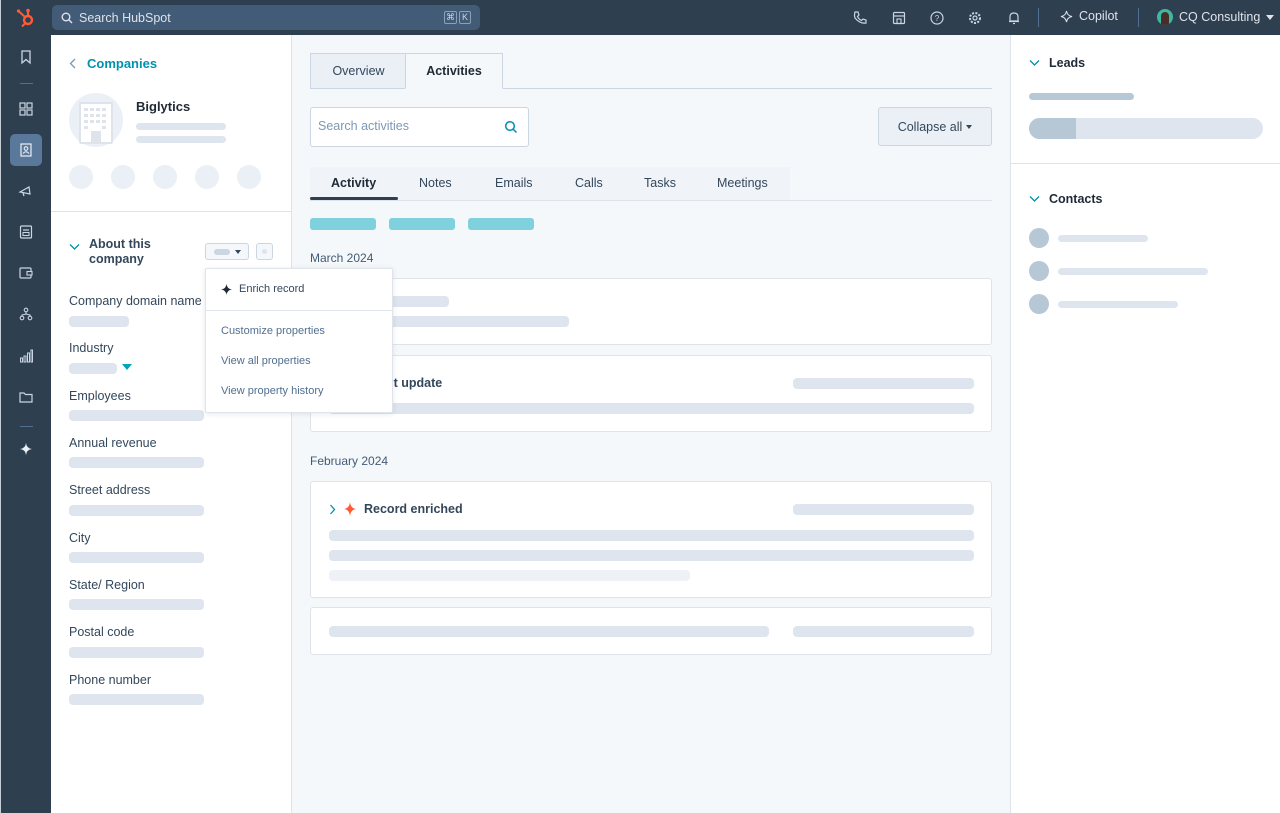 The image size is (1280, 813). What do you see at coordinates (660, 183) in the screenshot?
I see `subtab-tasks: Tasks` at bounding box center [660, 183].